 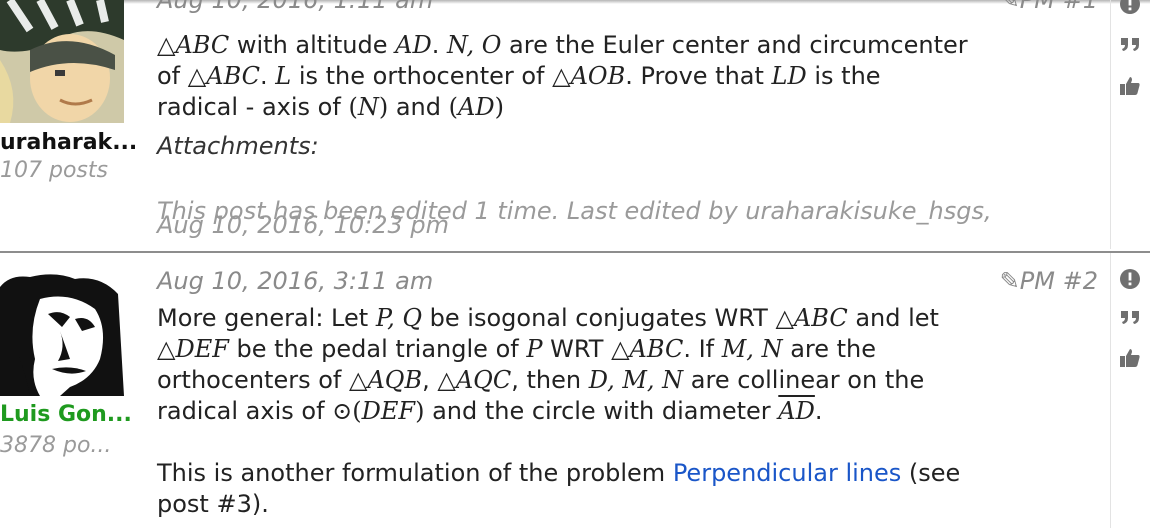 What do you see at coordinates (534, 349) in the screenshot?
I see `math-text: P` at bounding box center [534, 349].